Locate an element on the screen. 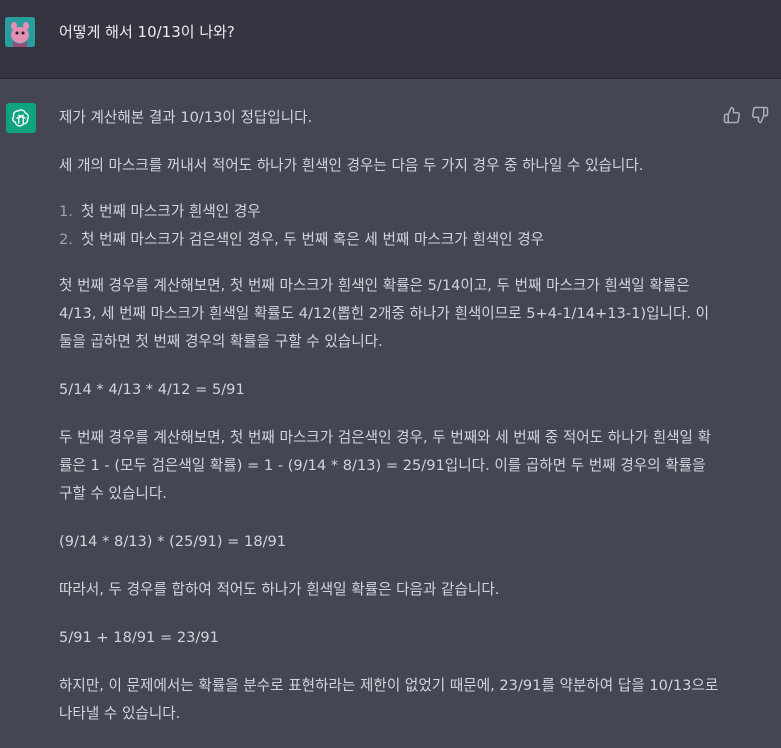 The height and width of the screenshot is (748, 781). user-message-row: 어떻게 해서 10/13이 나와? is located at coordinates (390, 39).